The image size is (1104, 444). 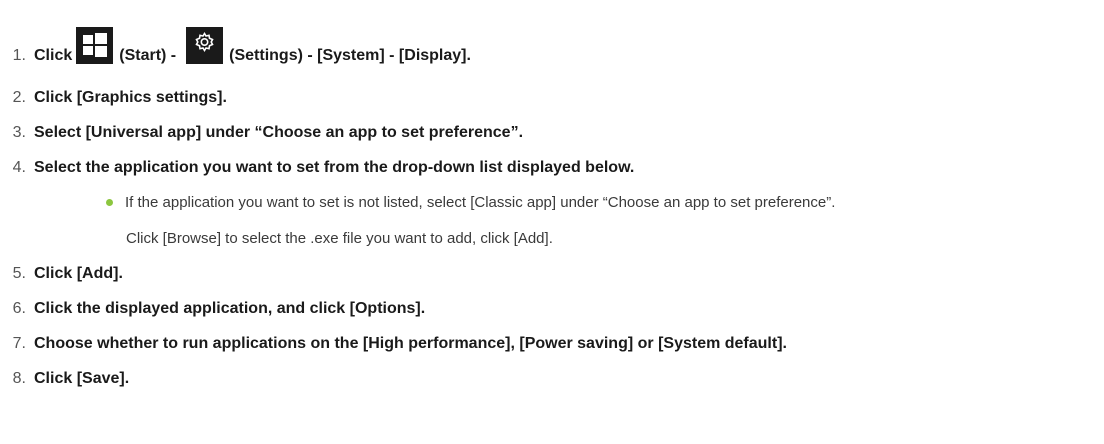 What do you see at coordinates (19, 273) in the screenshot?
I see `step-number: 5.` at bounding box center [19, 273].